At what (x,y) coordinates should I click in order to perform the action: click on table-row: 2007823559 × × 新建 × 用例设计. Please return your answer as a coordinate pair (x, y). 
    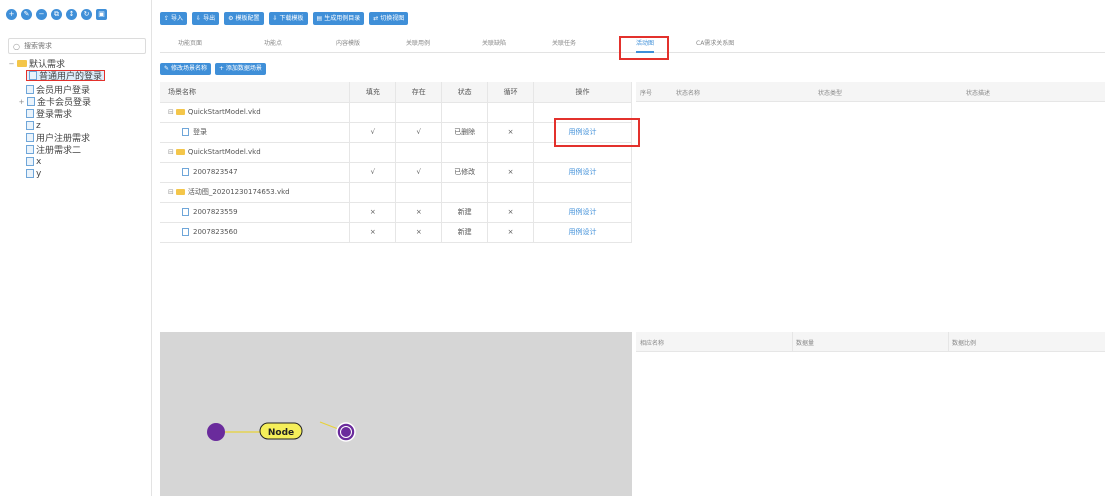
    Looking at the image, I should click on (396, 212).